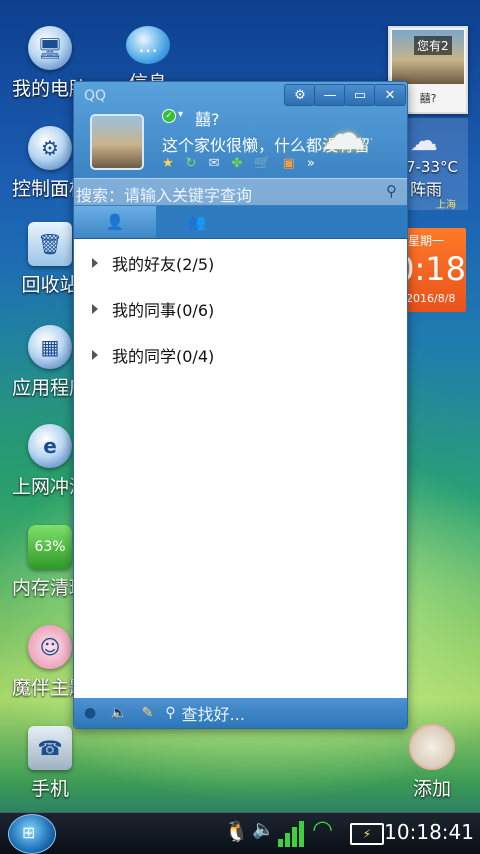 The width and height of the screenshot is (480, 854). Describe the element at coordinates (29, 832) in the screenshot. I see `windows-logo-icon: ⊞` at that location.